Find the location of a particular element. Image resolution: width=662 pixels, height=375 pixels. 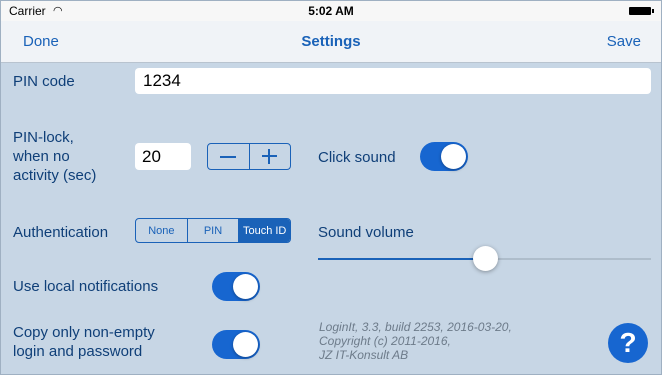

click-sound-toggle is located at coordinates (444, 156).